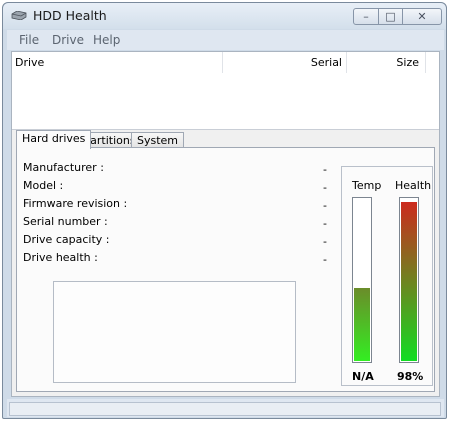 This screenshot has width=452, height=424. I want to click on tab-strip: Hard drives Partitions System, so click(226, 139).